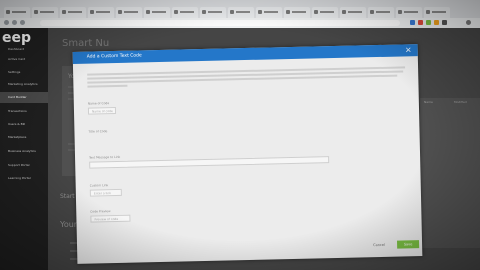 Image resolution: width=480 pixels, height=270 pixels. What do you see at coordinates (24, 72) in the screenshot?
I see `sidebar-item-settings: Settings` at bounding box center [24, 72].